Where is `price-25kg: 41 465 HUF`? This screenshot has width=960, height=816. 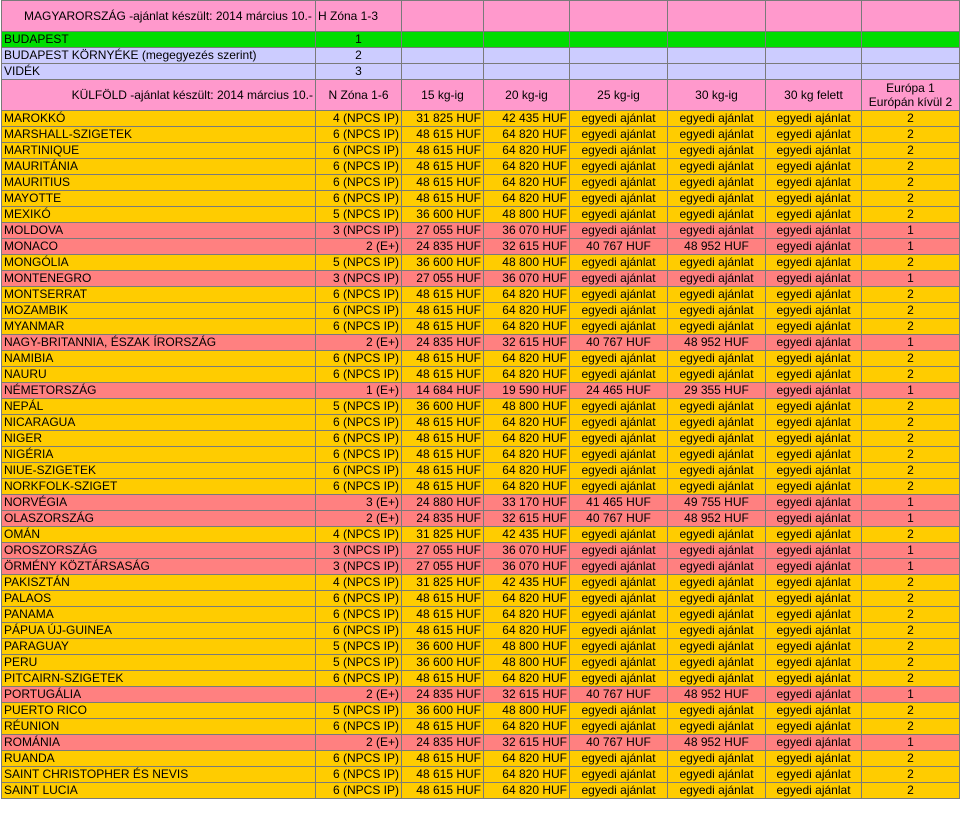 price-25kg: 41 465 HUF is located at coordinates (618, 502).